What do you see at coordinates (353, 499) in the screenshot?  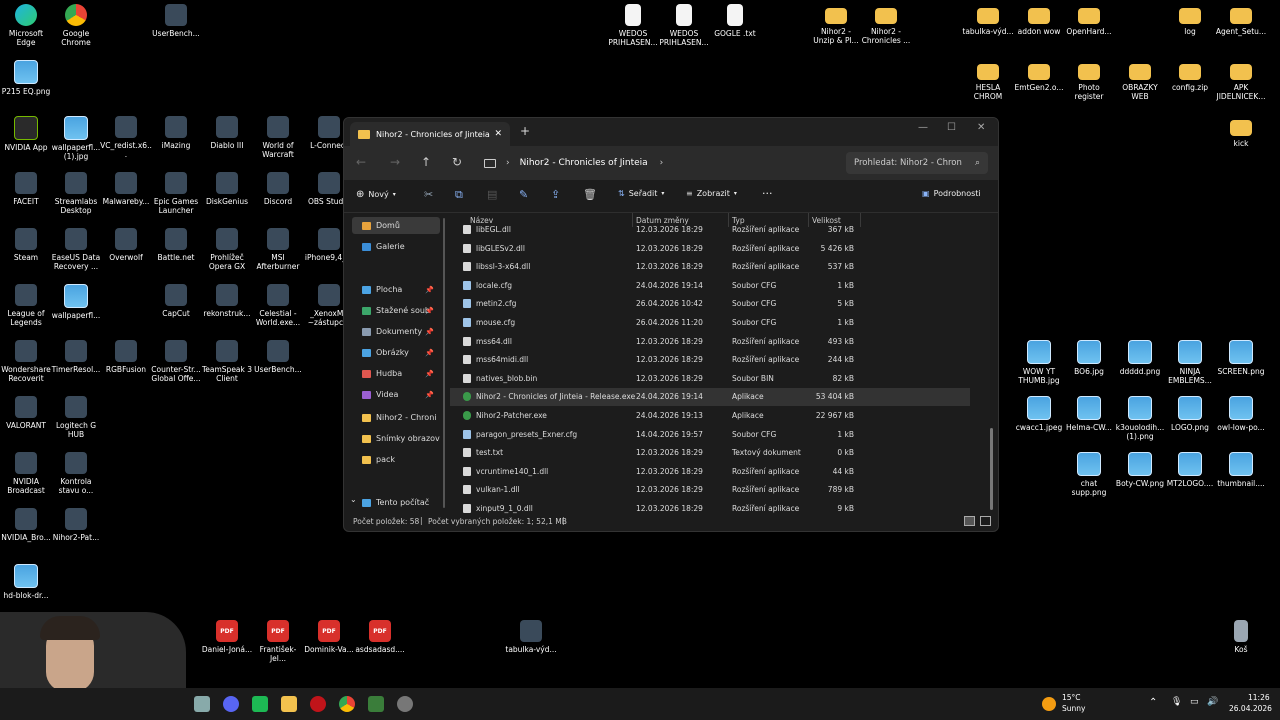 I see `chevron-down-icon: ⌄` at bounding box center [353, 499].